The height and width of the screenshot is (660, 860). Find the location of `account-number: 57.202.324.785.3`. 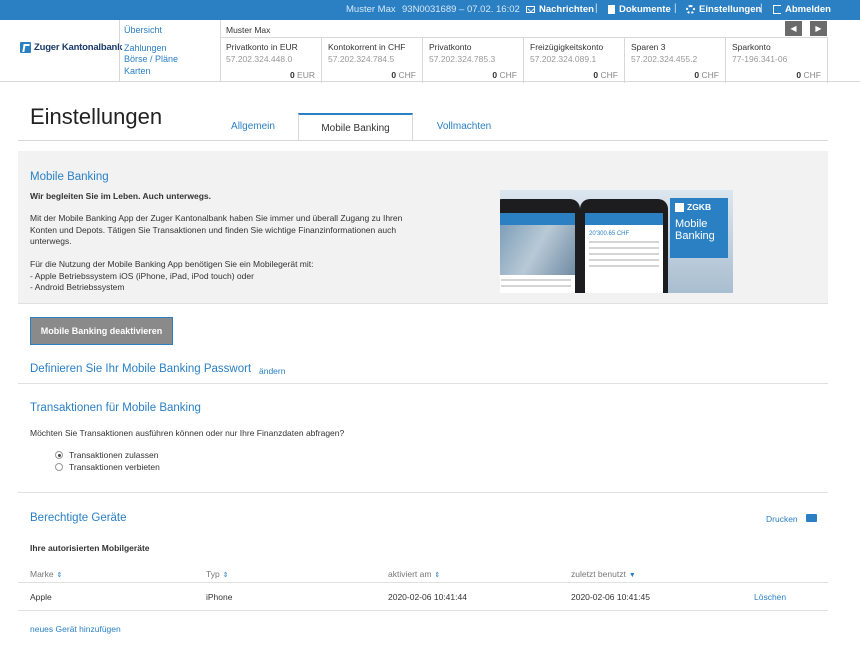

account-number: 57.202.324.785.3 is located at coordinates (462, 59).